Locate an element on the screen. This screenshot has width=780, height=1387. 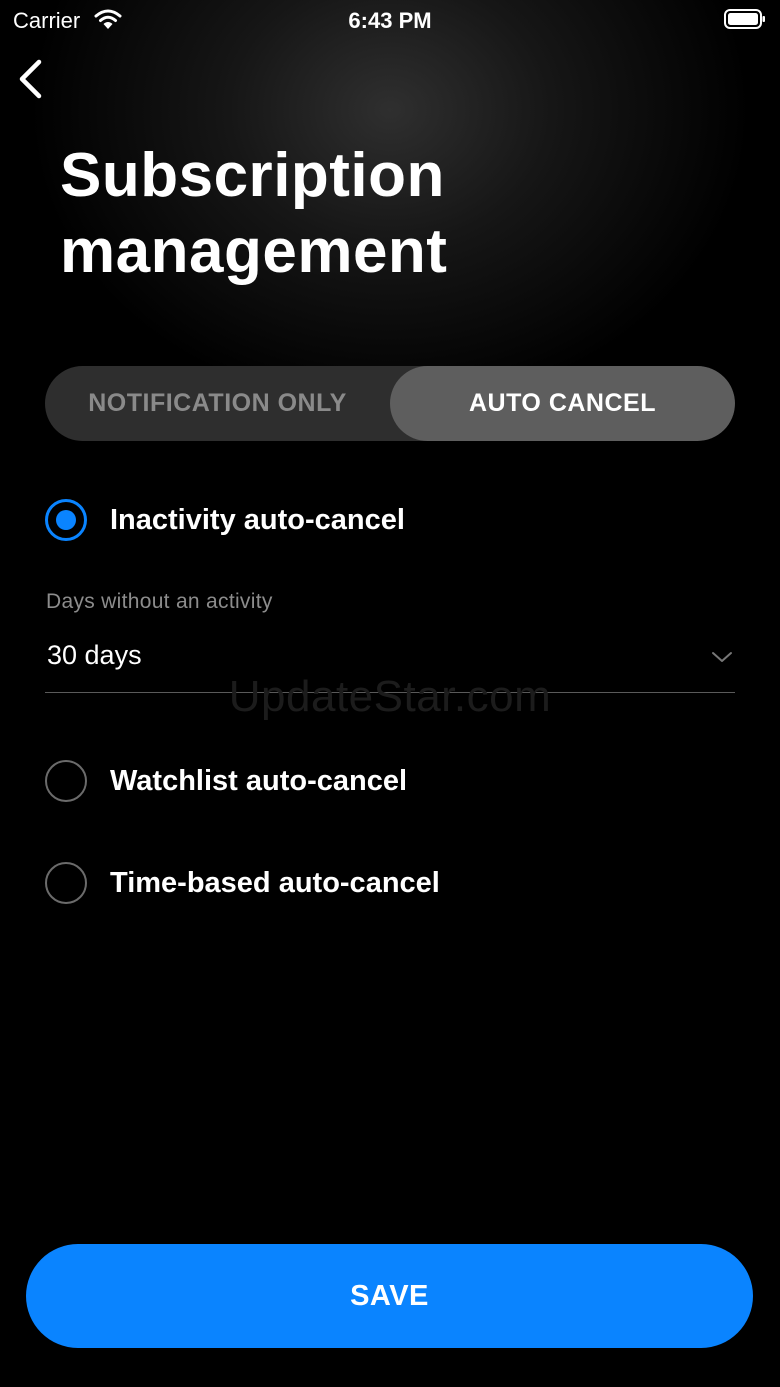
days-select-value: 30 days is located at coordinates (94, 655).